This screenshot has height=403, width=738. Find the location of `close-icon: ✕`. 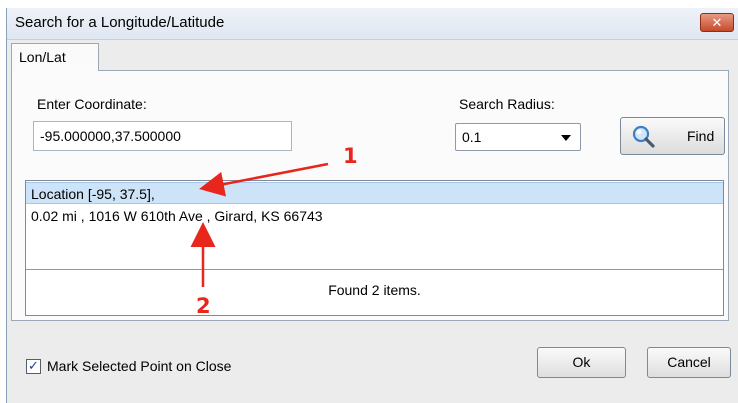

close-icon: ✕ is located at coordinates (717, 22).